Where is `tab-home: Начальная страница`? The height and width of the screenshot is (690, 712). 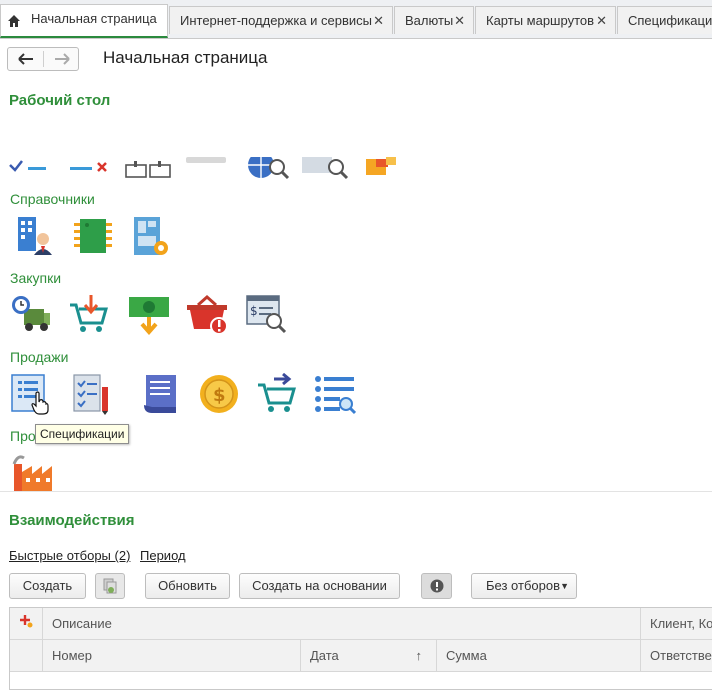 tab-home: Начальная страница is located at coordinates (84, 21).